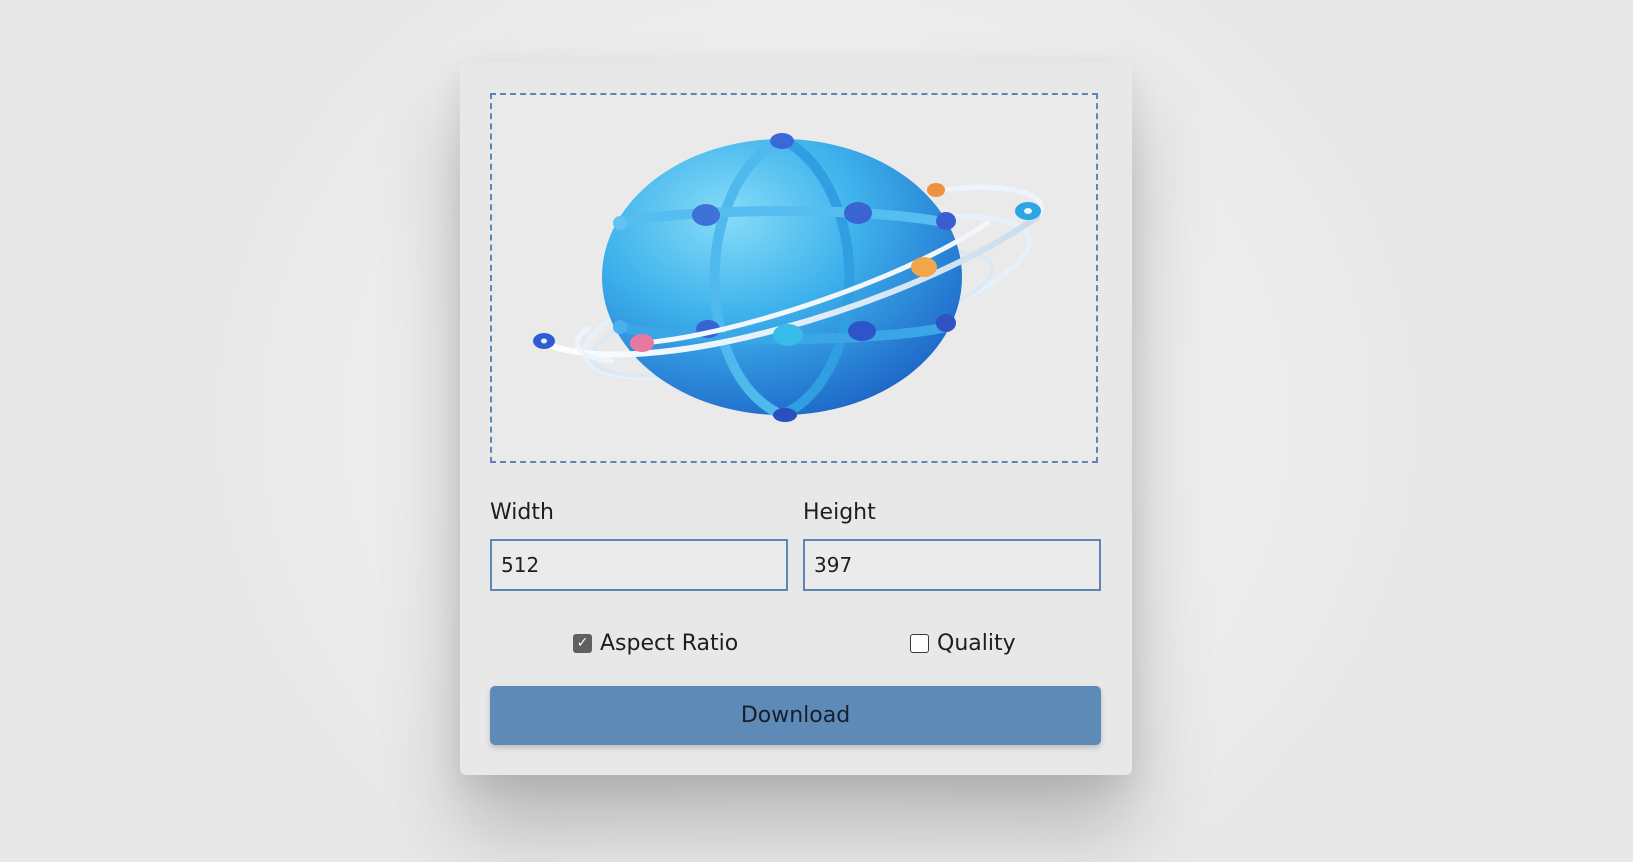 The height and width of the screenshot is (862, 1633). I want to click on globe-with-orbit-rings-icon, so click(788, 277).